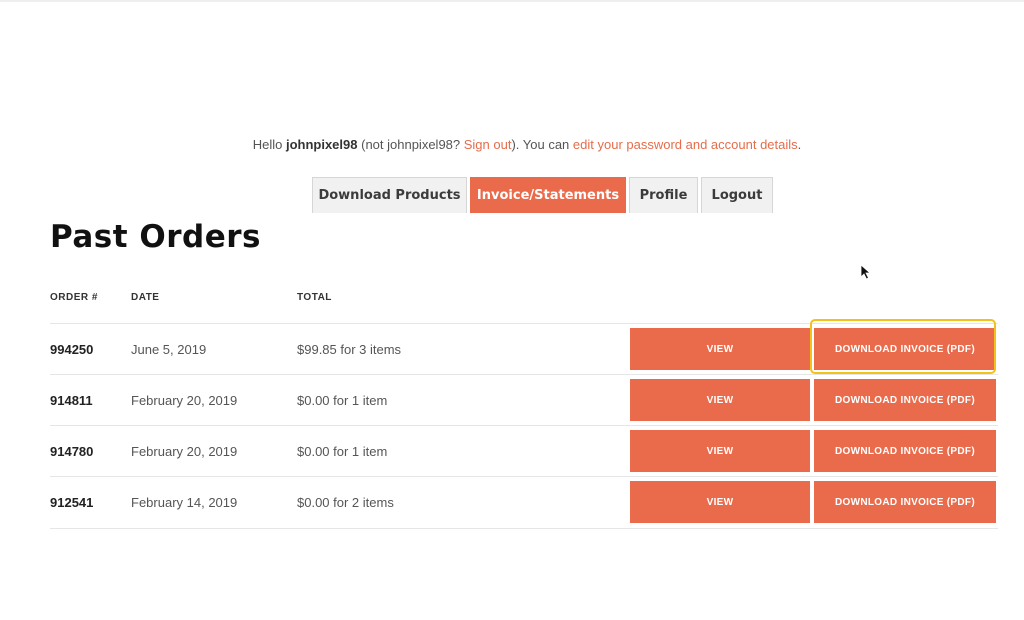 The height and width of the screenshot is (620, 1024). Describe the element at coordinates (169, 349) in the screenshot. I see `order-date: June 5, 2019` at that location.